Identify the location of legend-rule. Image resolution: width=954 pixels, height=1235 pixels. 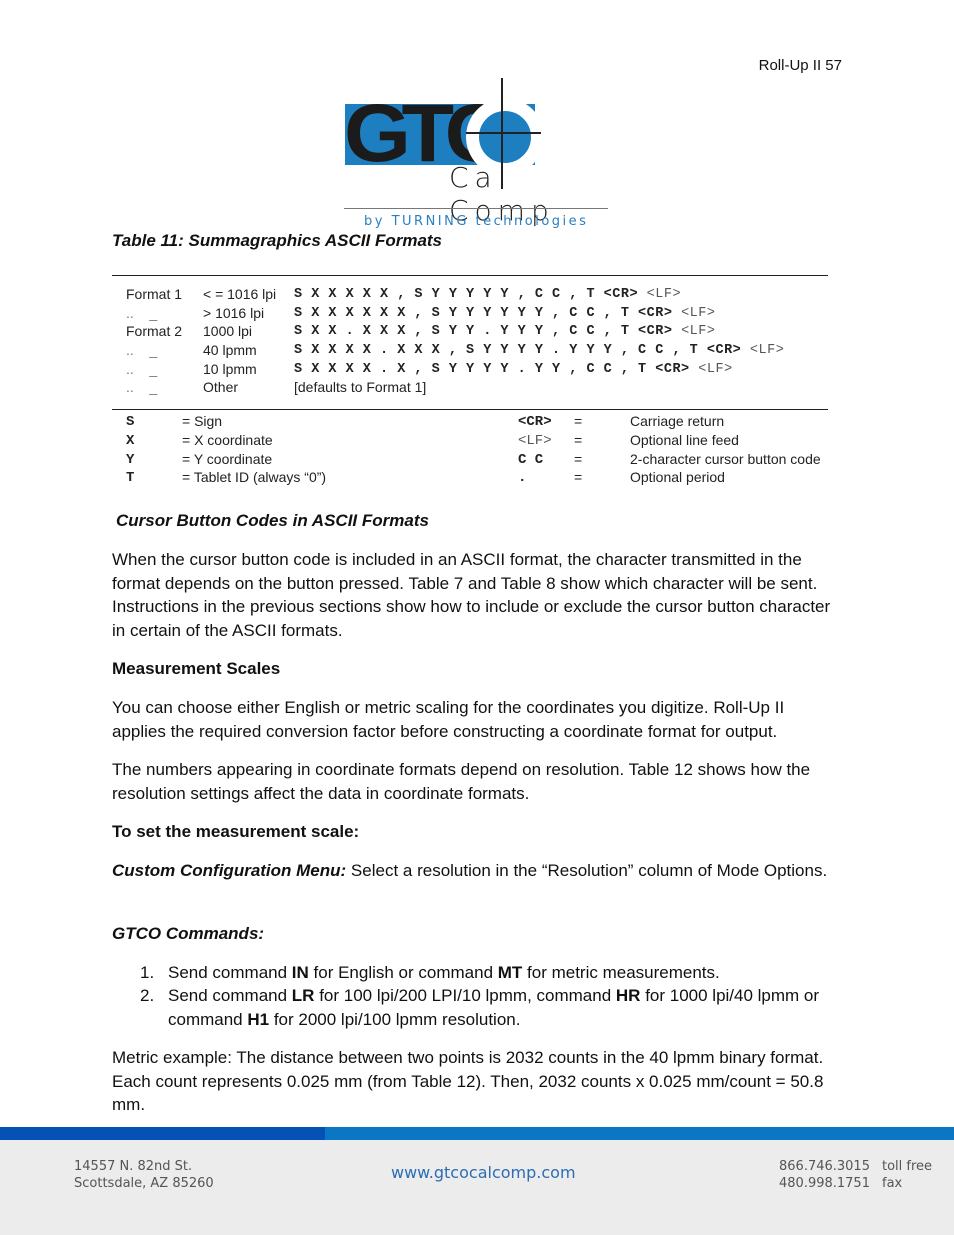
(470, 409).